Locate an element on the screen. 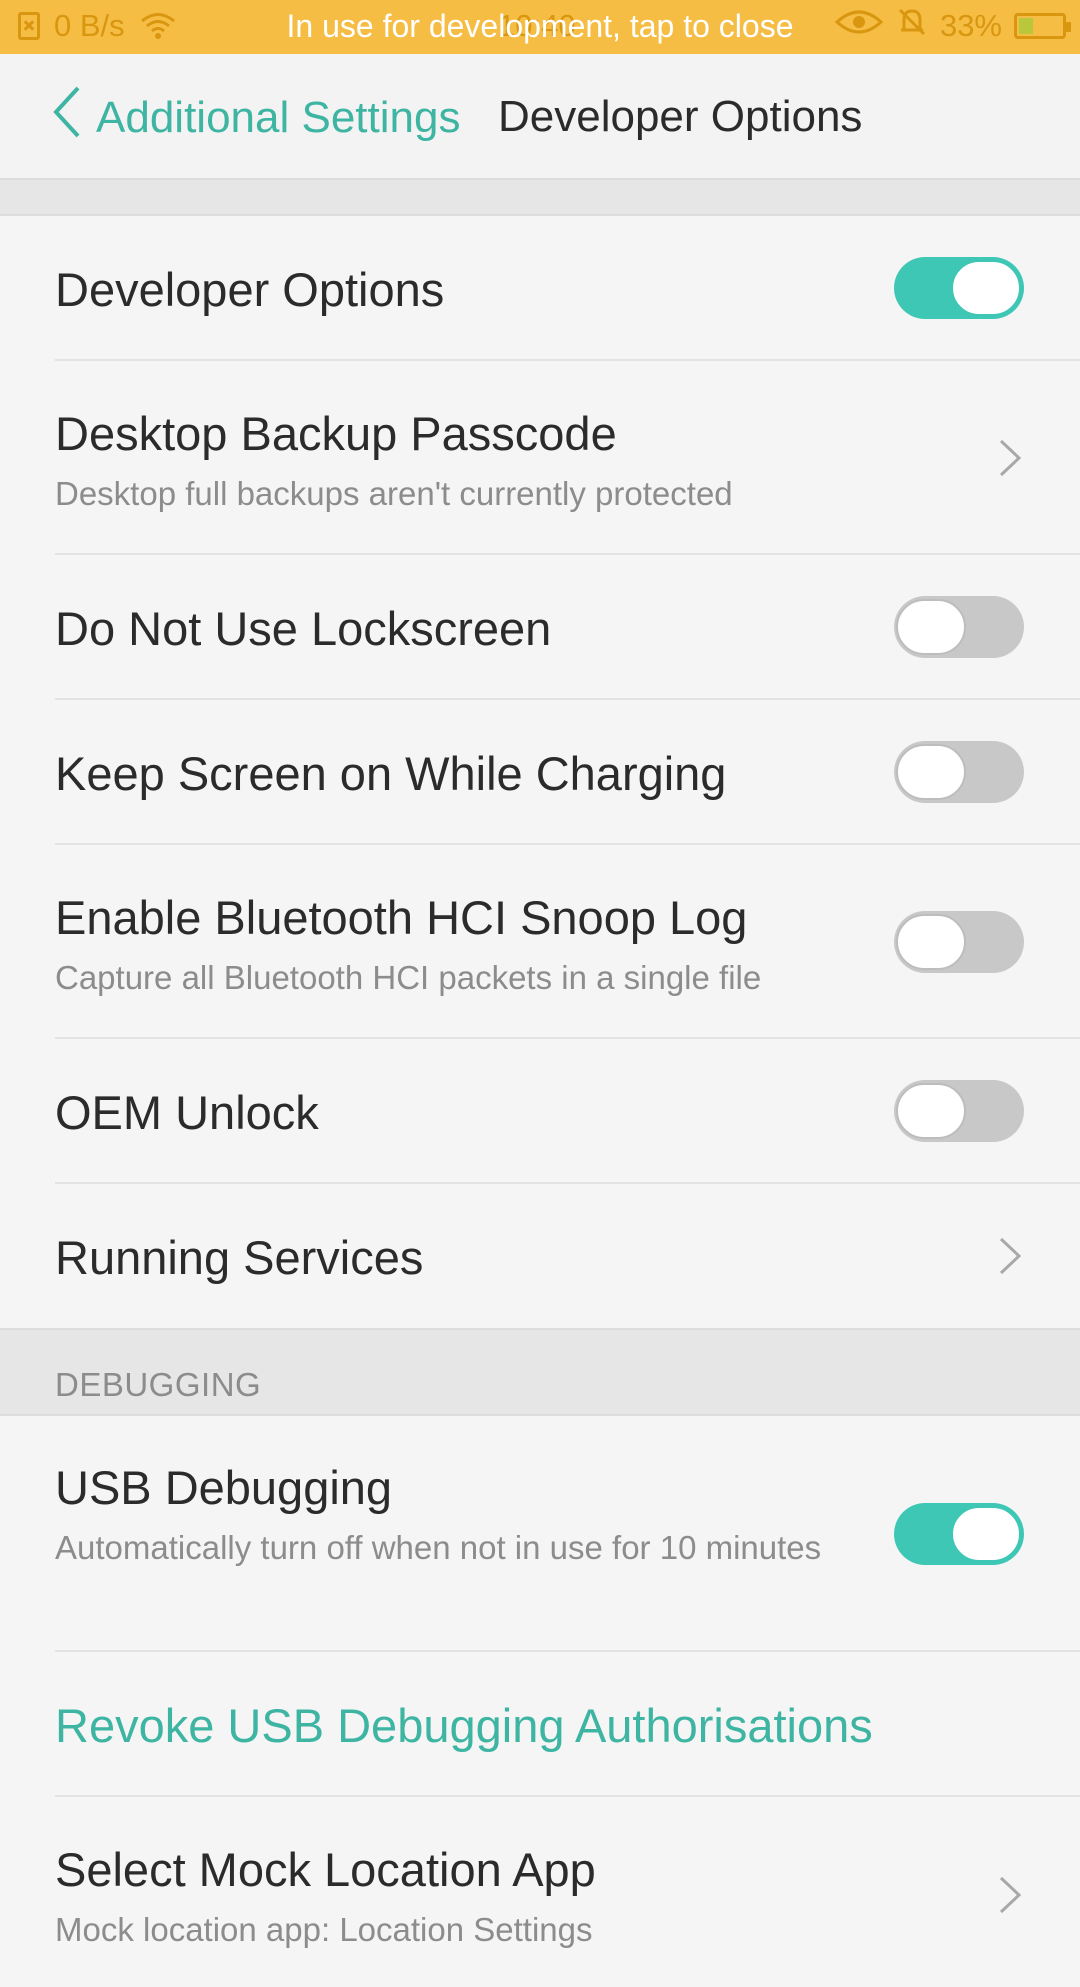 Image resolution: width=1080 pixels, height=1987 pixels. lockscreen-toggle is located at coordinates (959, 627).